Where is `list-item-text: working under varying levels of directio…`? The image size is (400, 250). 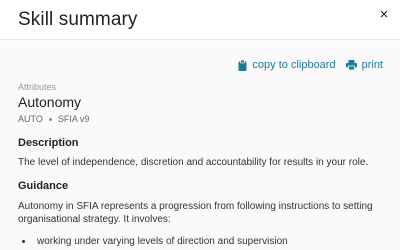 list-item-text: working under varying levels of directio… is located at coordinates (162, 241).